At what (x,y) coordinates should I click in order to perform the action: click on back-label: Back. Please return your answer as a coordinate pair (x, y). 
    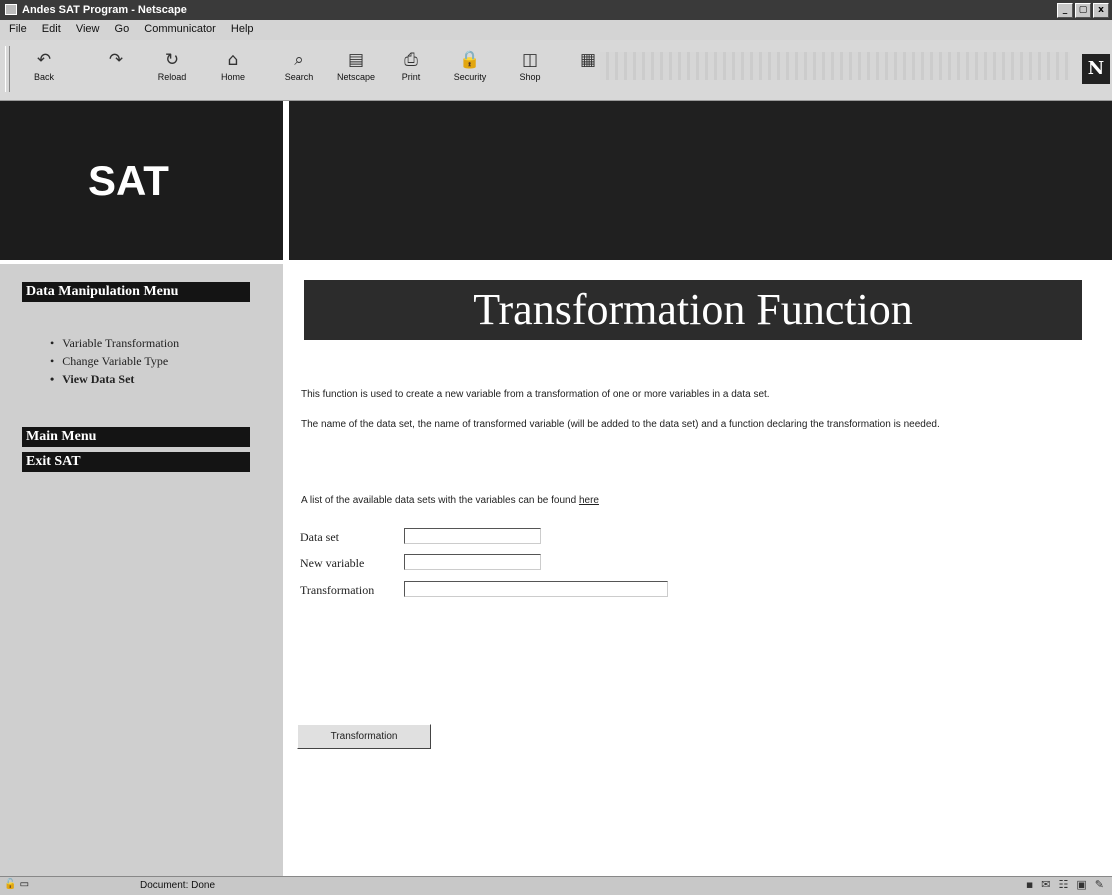
    Looking at the image, I should click on (43, 77).